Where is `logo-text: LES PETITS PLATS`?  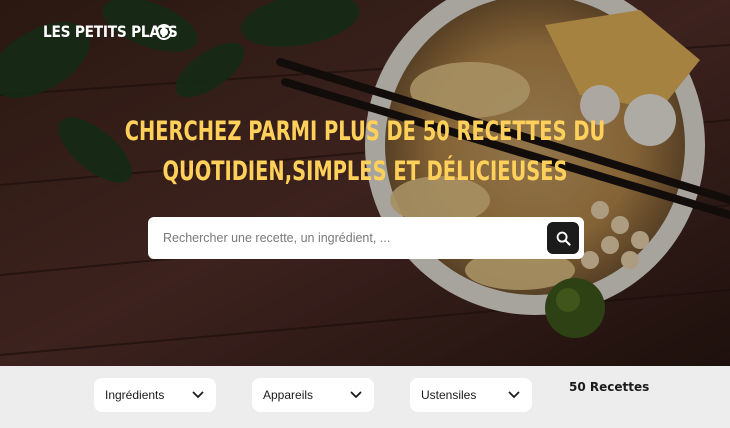 logo-text: LES PETITS PLATS is located at coordinates (110, 31).